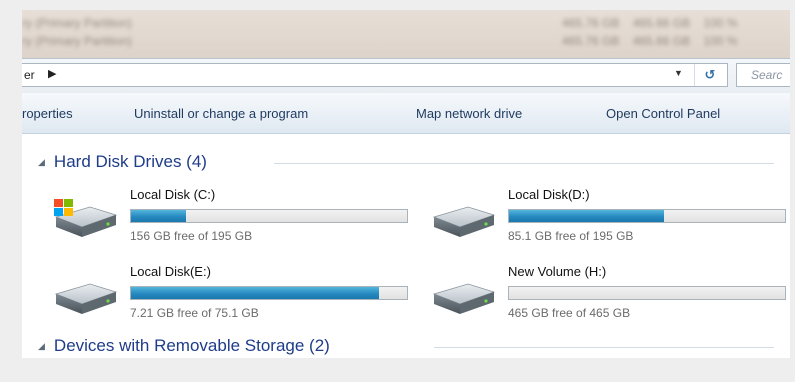 The width and height of the screenshot is (795, 382). I want to click on group-title: Devices with Removable Storage (2), so click(191, 345).